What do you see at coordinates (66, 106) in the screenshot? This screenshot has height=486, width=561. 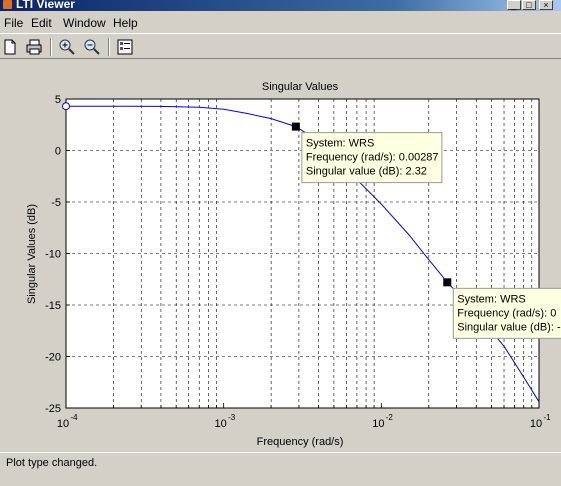 I see `start-point-marker` at bounding box center [66, 106].